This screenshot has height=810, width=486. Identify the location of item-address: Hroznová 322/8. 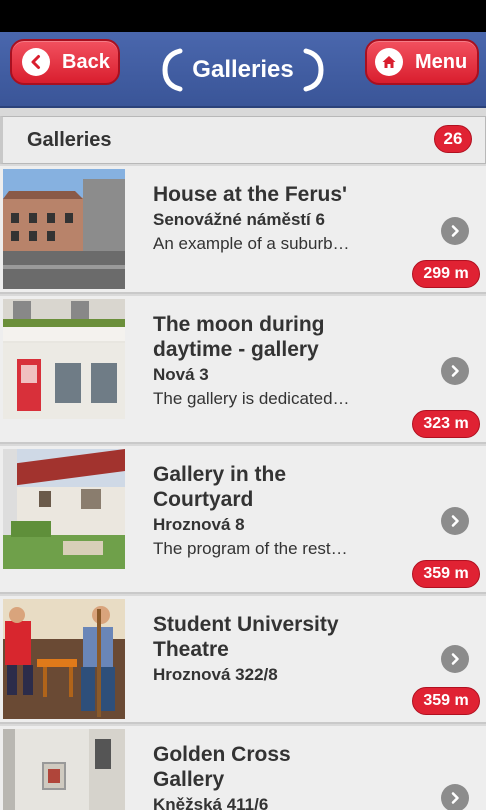
(215, 674).